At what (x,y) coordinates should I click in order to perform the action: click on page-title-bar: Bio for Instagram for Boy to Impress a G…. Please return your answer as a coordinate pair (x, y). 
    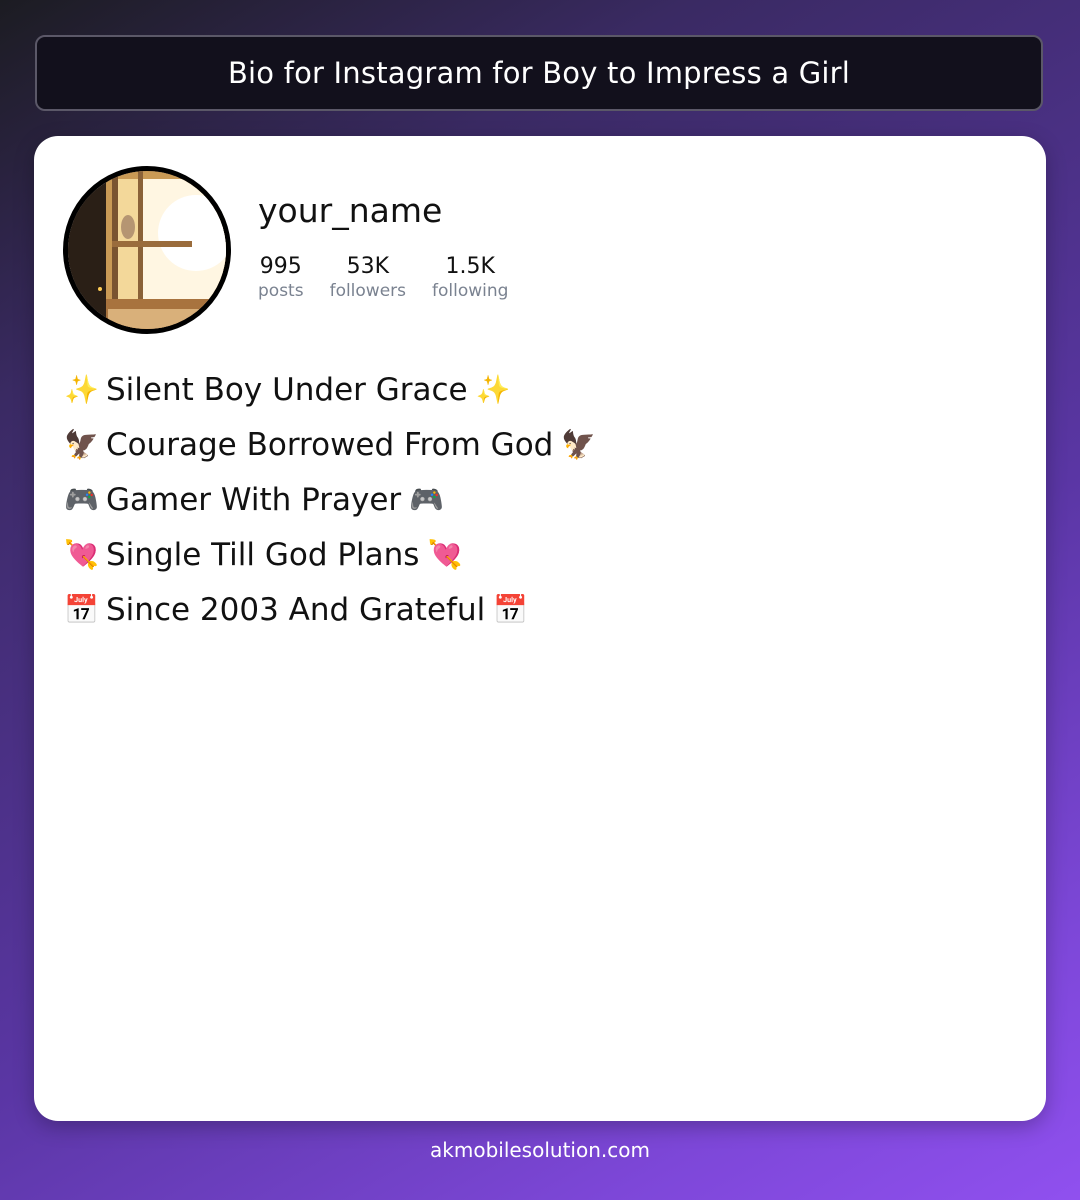
    Looking at the image, I should click on (539, 73).